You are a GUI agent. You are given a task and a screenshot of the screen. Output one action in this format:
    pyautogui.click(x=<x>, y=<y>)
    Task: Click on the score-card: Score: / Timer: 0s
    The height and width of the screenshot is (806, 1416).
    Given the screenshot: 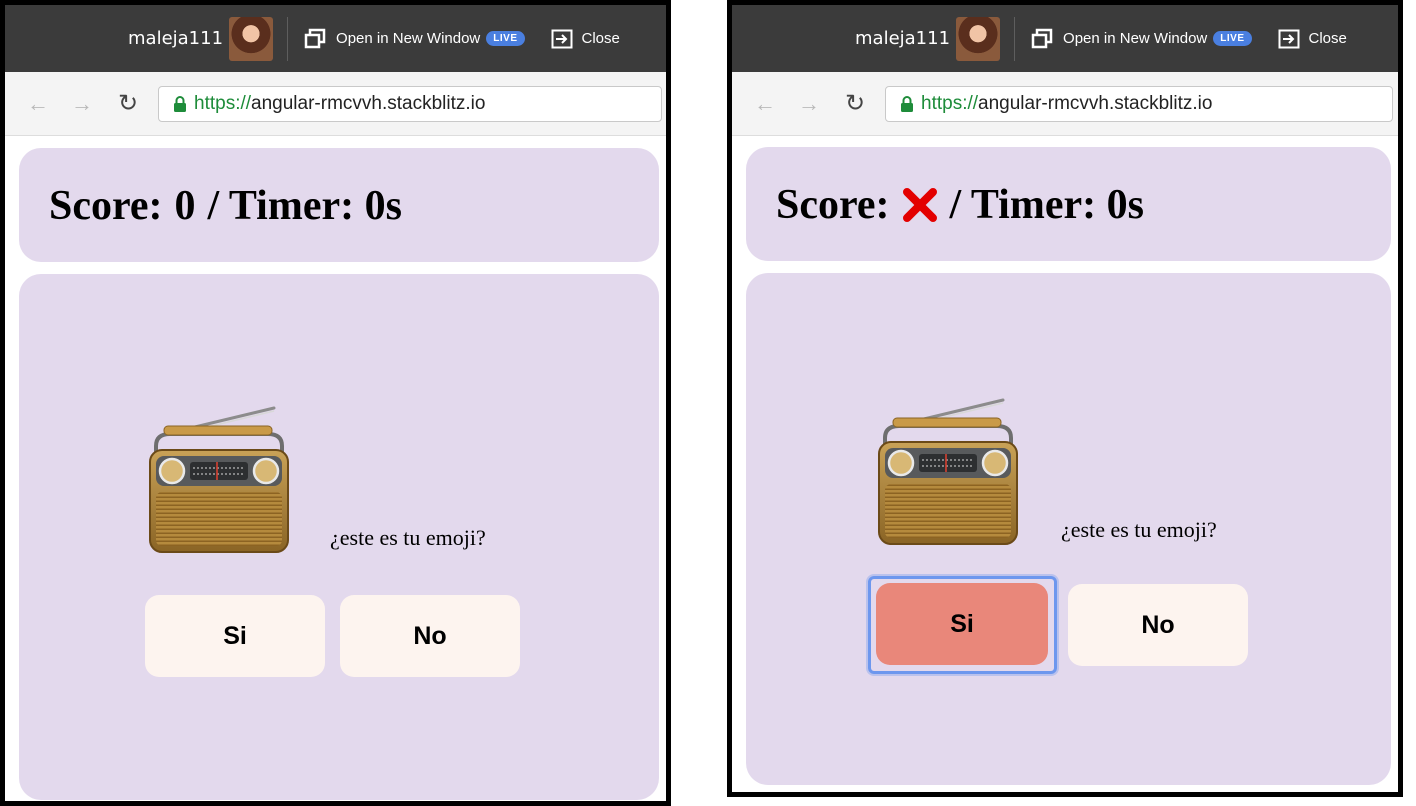 What is the action you would take?
    pyautogui.click(x=1068, y=204)
    